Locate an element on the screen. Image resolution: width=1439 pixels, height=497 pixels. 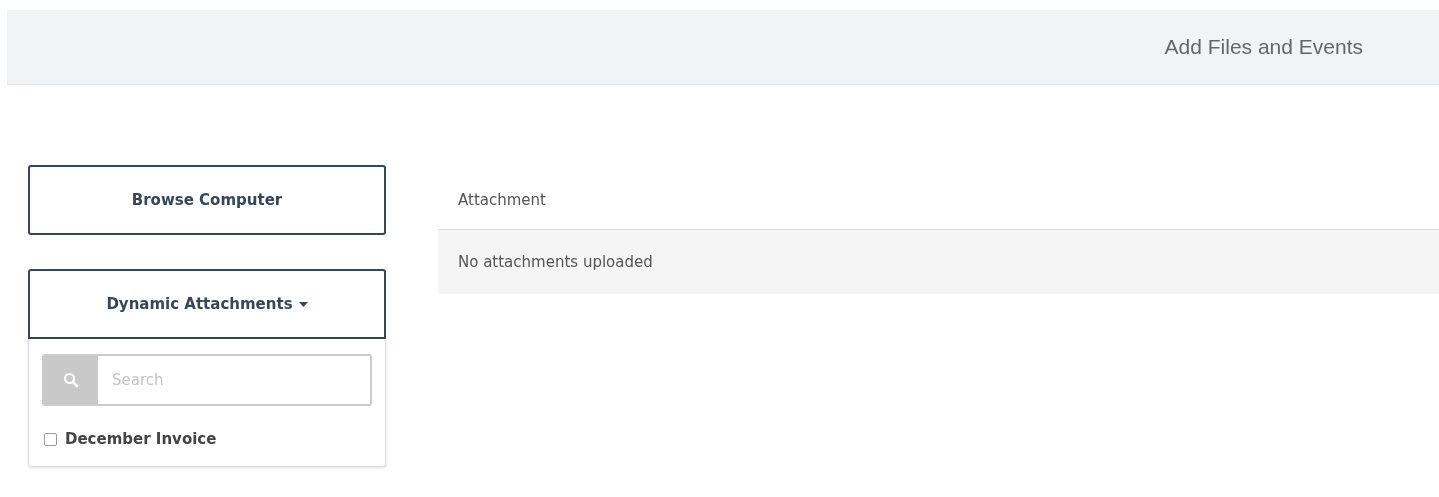
dynamic-attachments-dropdown: Dynamic Attachments is located at coordinates (207, 304).